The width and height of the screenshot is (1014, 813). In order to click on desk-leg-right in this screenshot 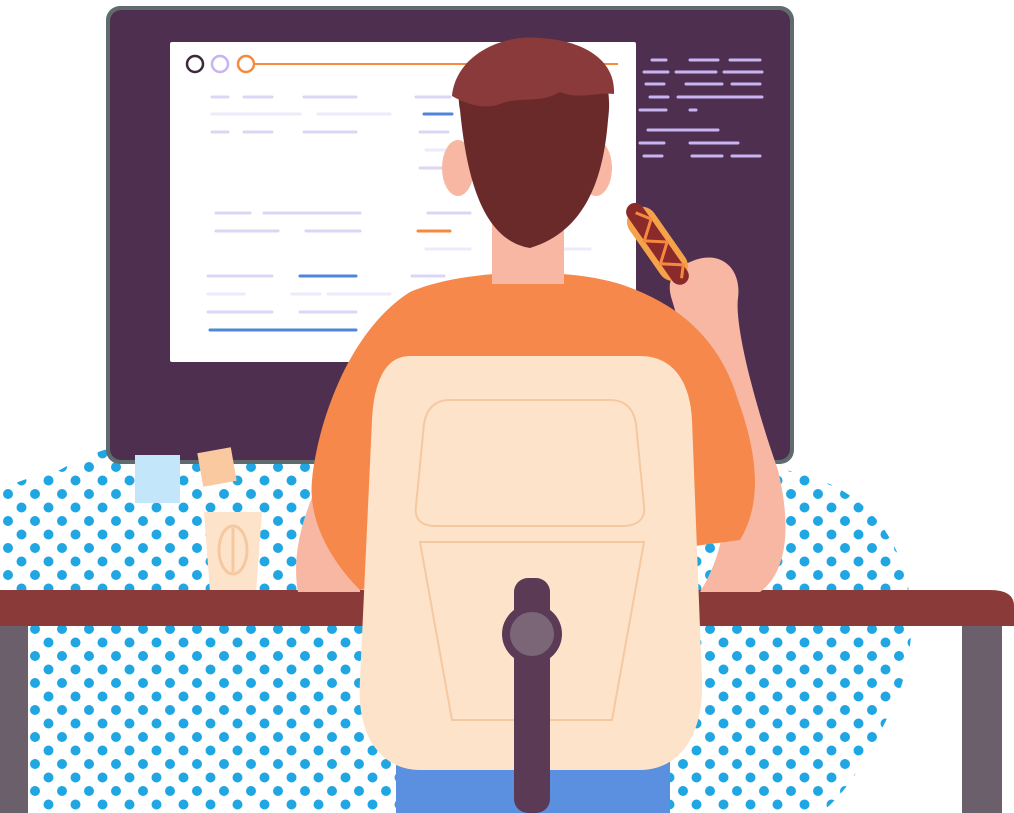, I will do `click(982, 719)`.